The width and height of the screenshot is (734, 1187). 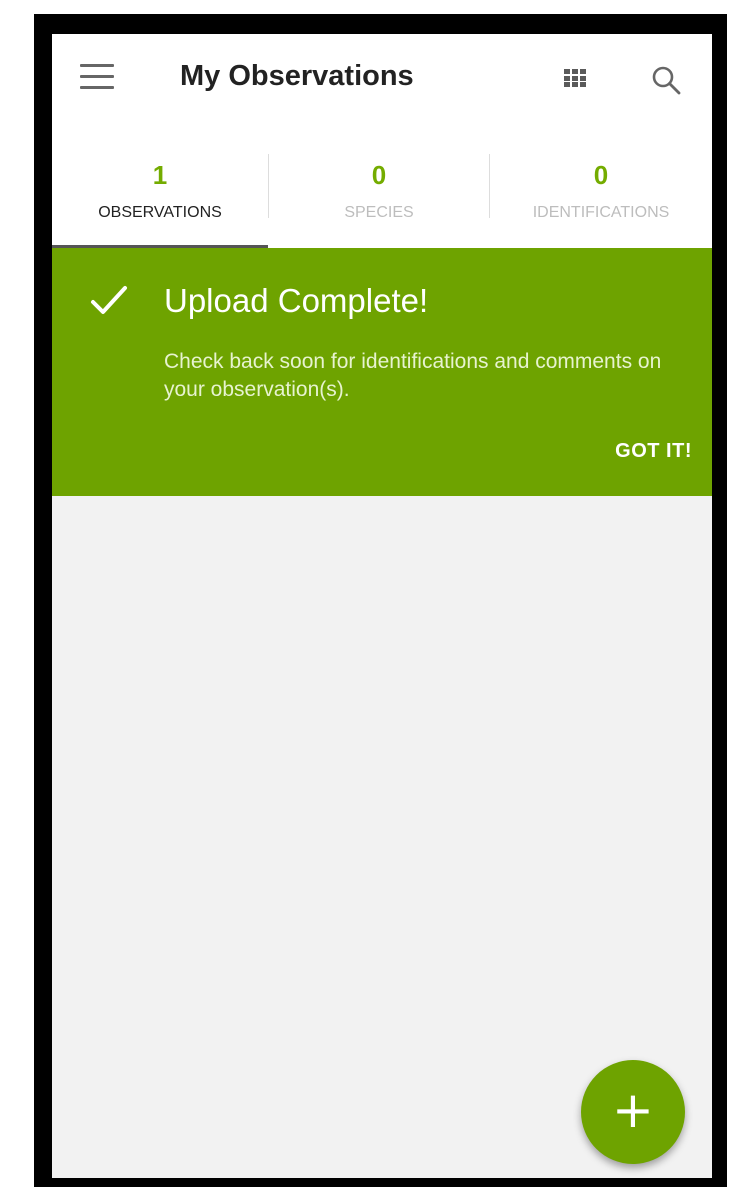 I want to click on plus-icon: +, so click(x=633, y=1110).